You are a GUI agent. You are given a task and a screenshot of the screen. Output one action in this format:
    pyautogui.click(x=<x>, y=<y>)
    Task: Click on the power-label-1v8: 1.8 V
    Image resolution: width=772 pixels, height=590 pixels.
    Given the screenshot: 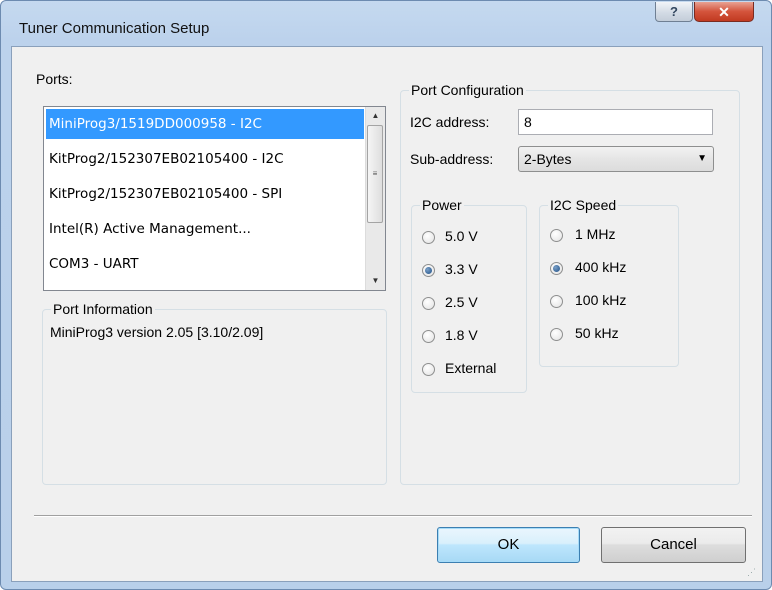 What is the action you would take?
    pyautogui.click(x=461, y=335)
    